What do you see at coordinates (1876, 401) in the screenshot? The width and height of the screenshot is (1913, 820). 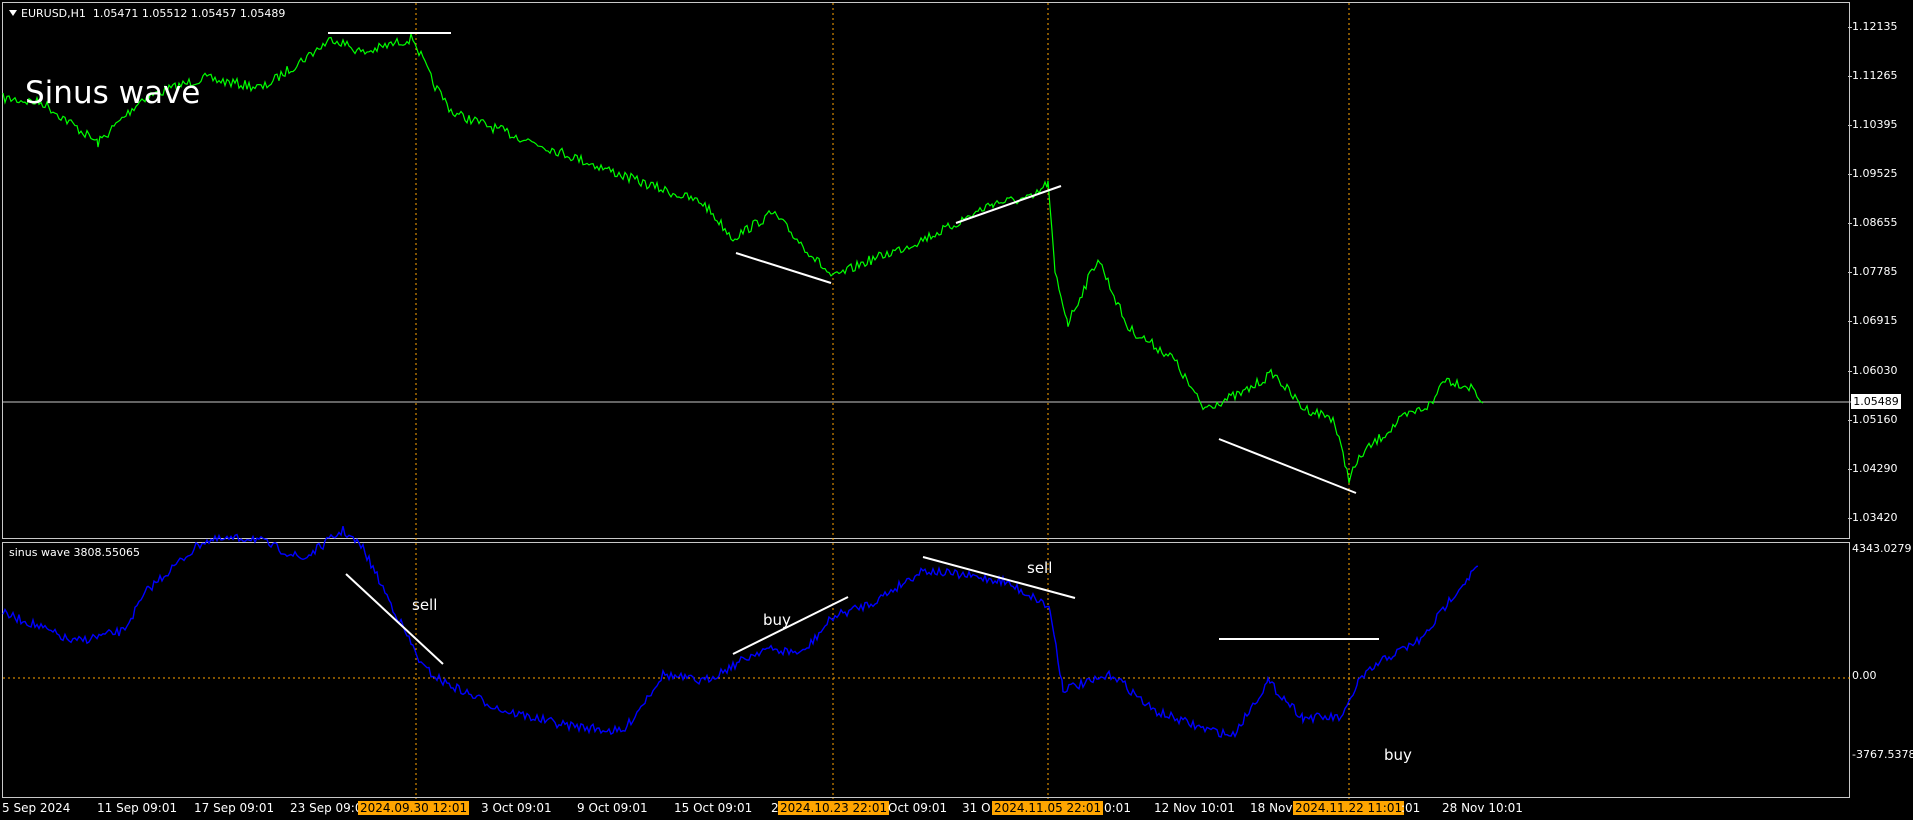 I see `current-price-label: 1.05489` at bounding box center [1876, 401].